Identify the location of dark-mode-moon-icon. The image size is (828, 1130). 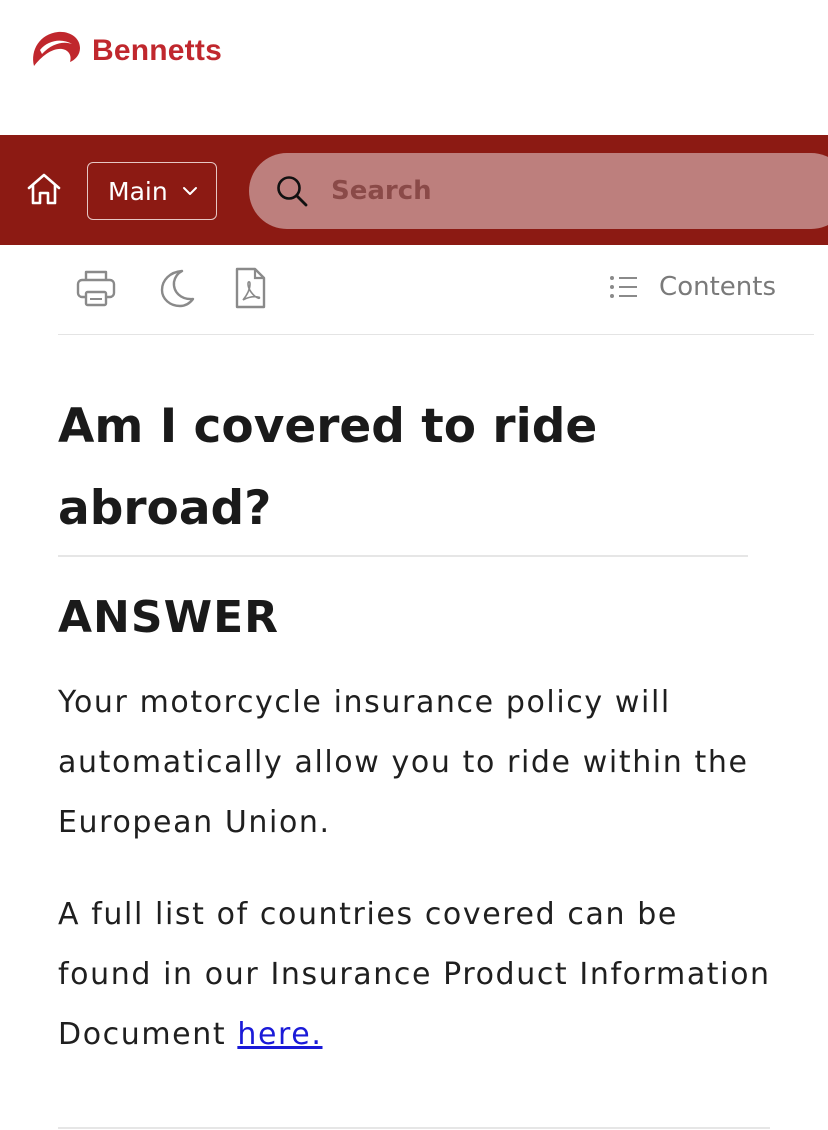
(176, 288).